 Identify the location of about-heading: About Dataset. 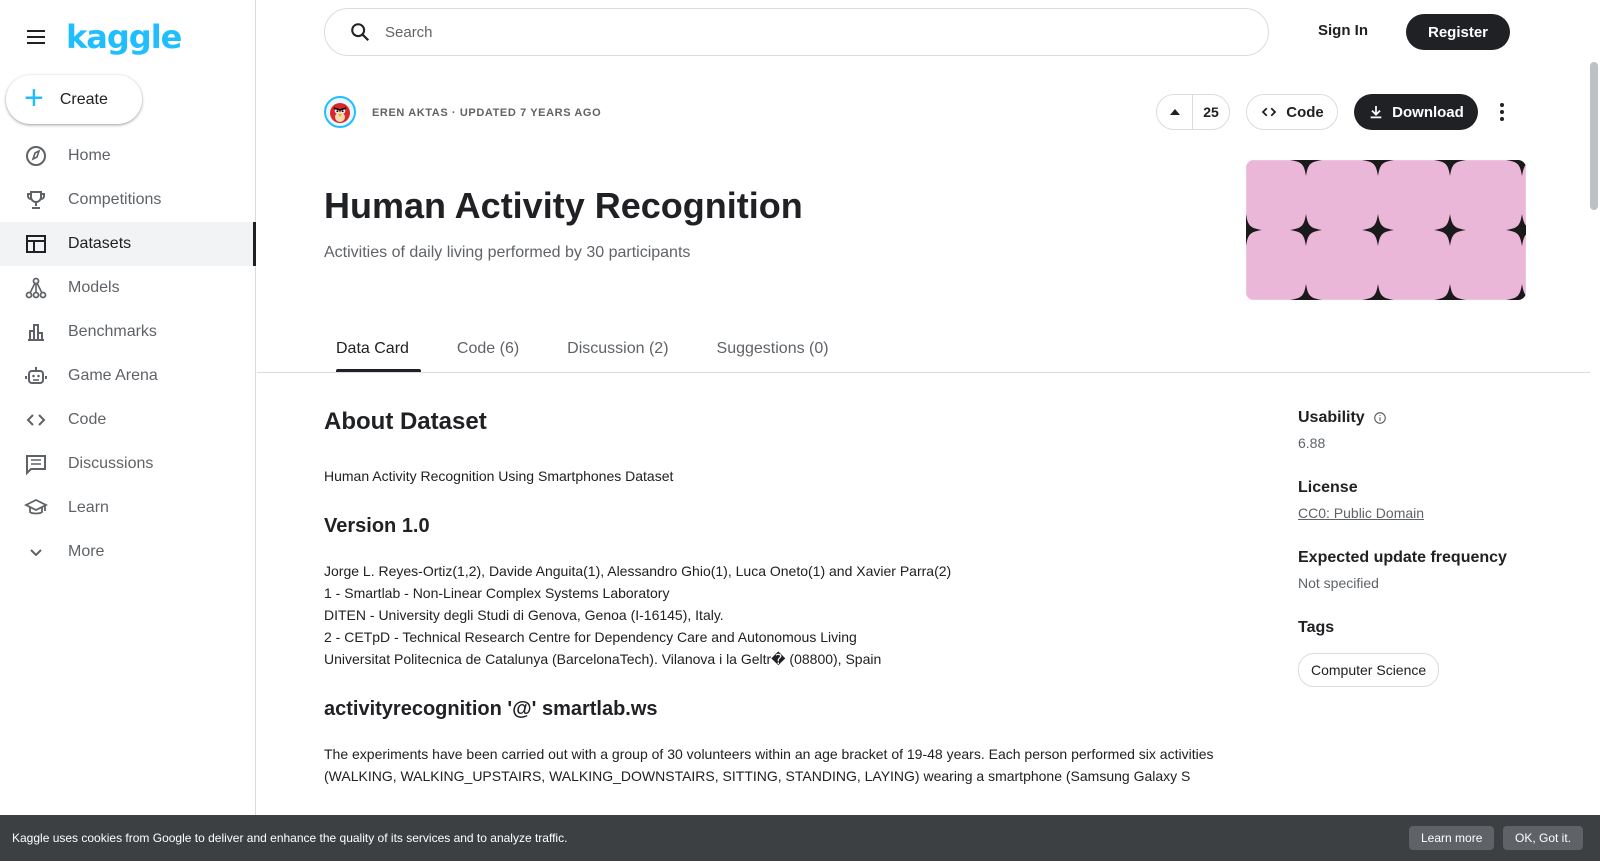
(405, 421).